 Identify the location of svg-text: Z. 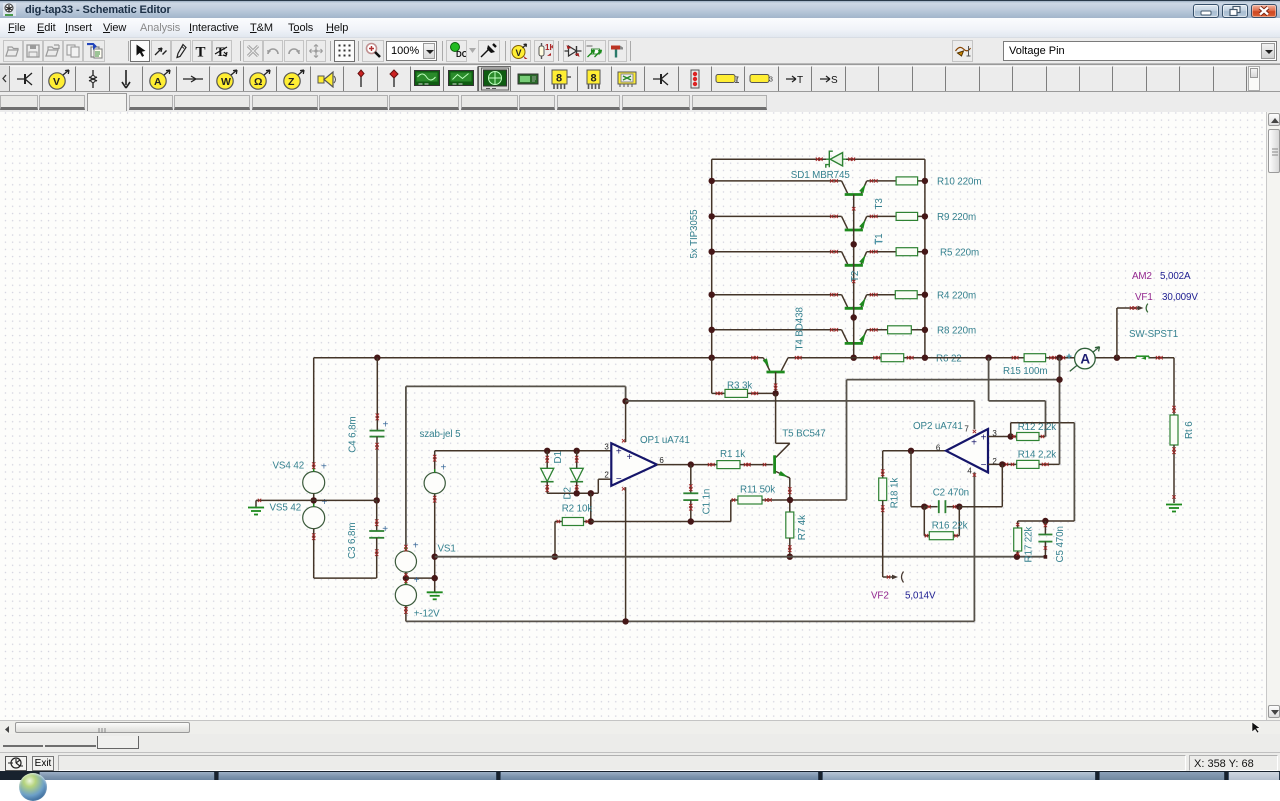
(291, 82).